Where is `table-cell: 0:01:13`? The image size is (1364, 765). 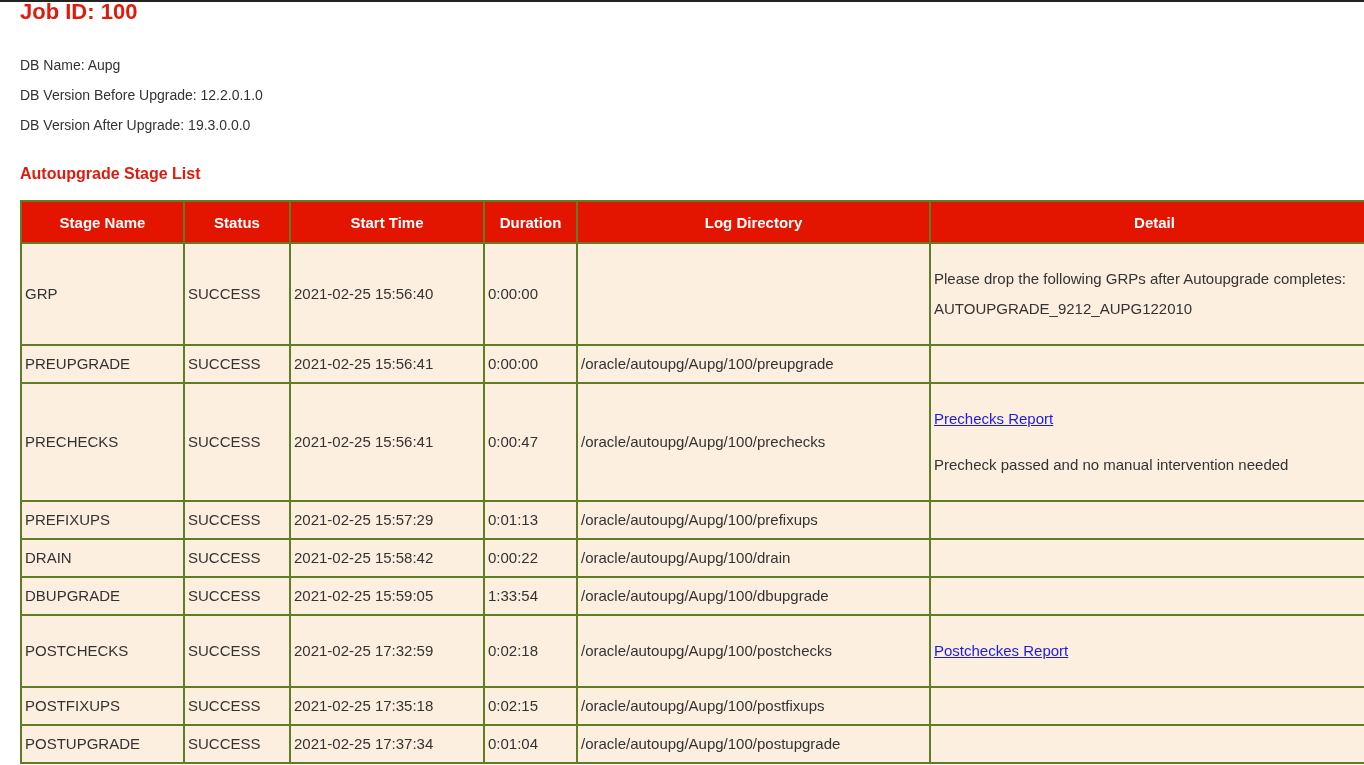 table-cell: 0:01:13 is located at coordinates (530, 520).